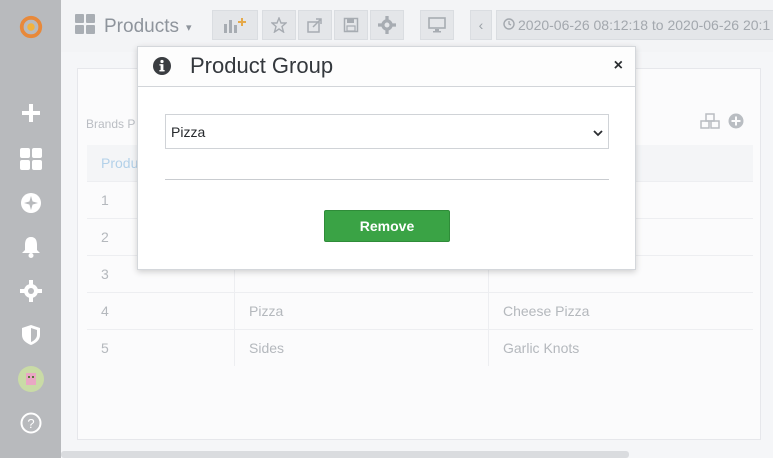 The image size is (773, 458). What do you see at coordinates (598, 135) in the screenshot?
I see `chevron-down-icon` at bounding box center [598, 135].